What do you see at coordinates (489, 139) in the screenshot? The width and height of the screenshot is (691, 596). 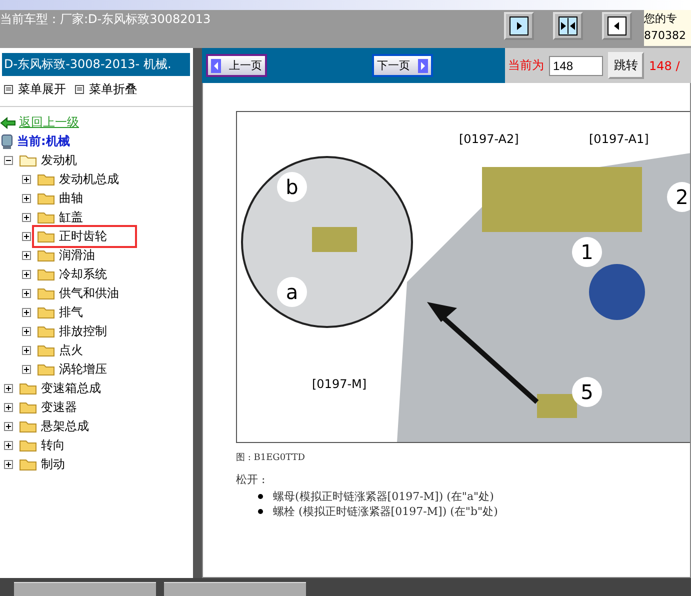 I see `callout-label: [0197-A2]` at bounding box center [489, 139].